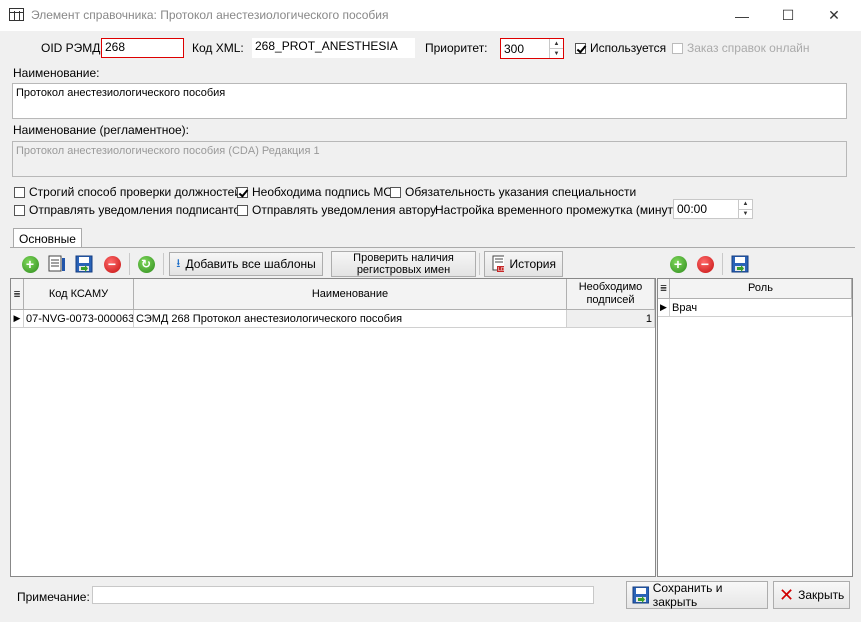 The width and height of the screenshot is (861, 622). What do you see at coordinates (456, 48) in the screenshot?
I see `priority-label: Приоритет:` at bounding box center [456, 48].